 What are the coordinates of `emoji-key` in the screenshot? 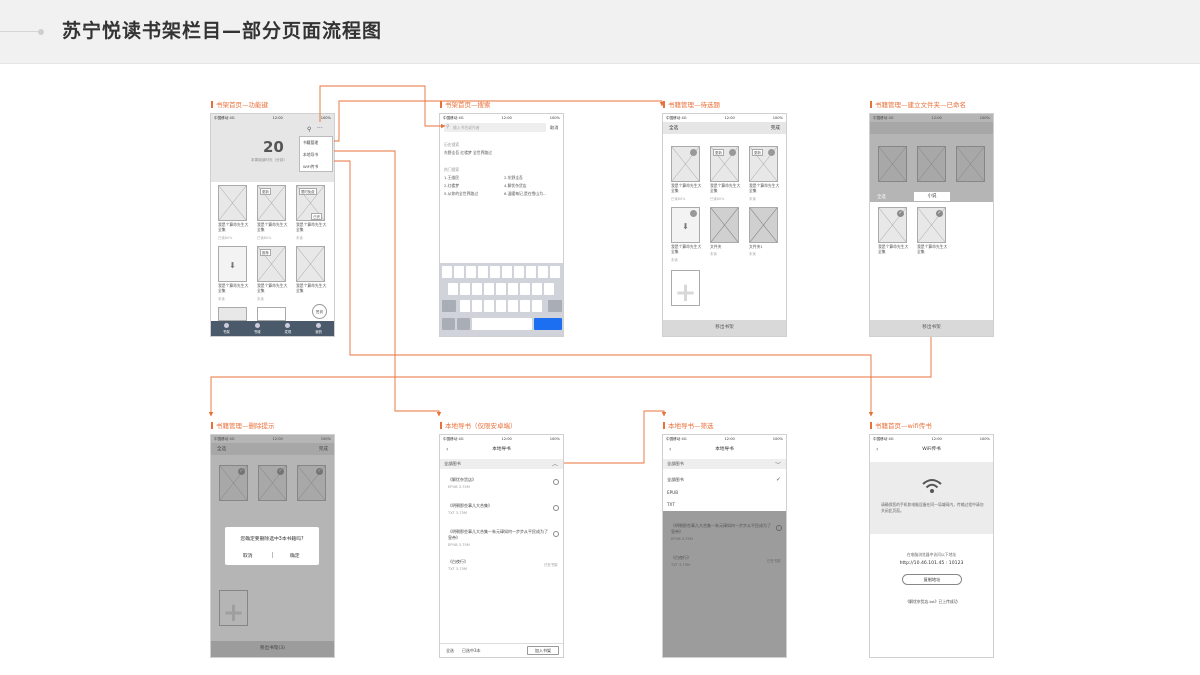 It's located at (463, 324).